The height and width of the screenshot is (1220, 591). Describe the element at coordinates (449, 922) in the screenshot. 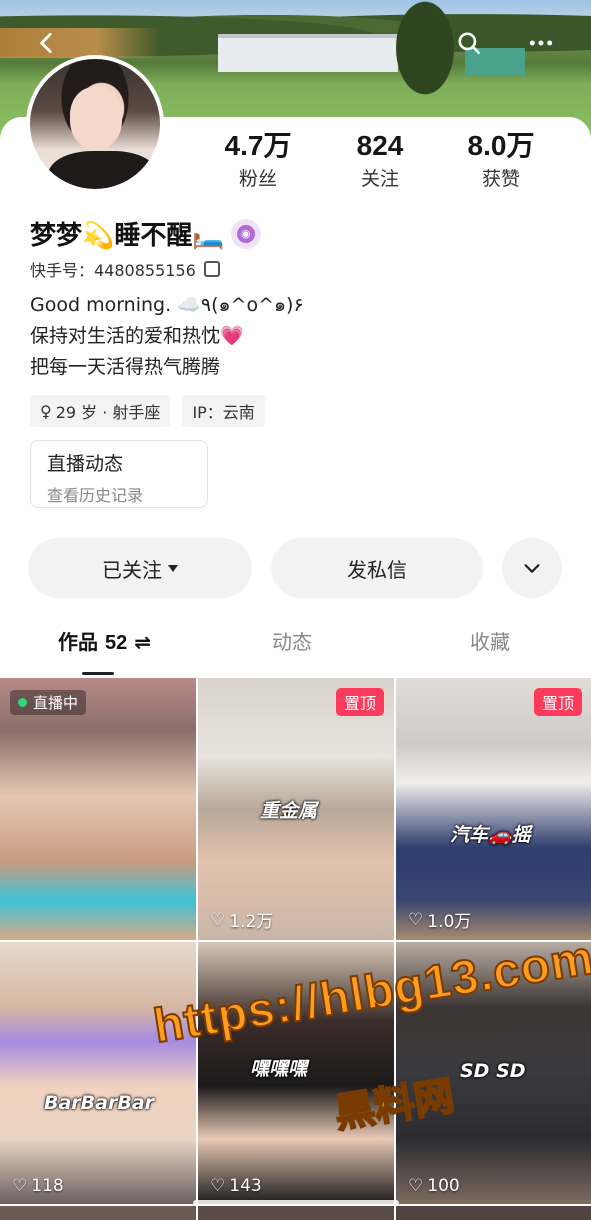

I see `like-value: 1.0万` at that location.